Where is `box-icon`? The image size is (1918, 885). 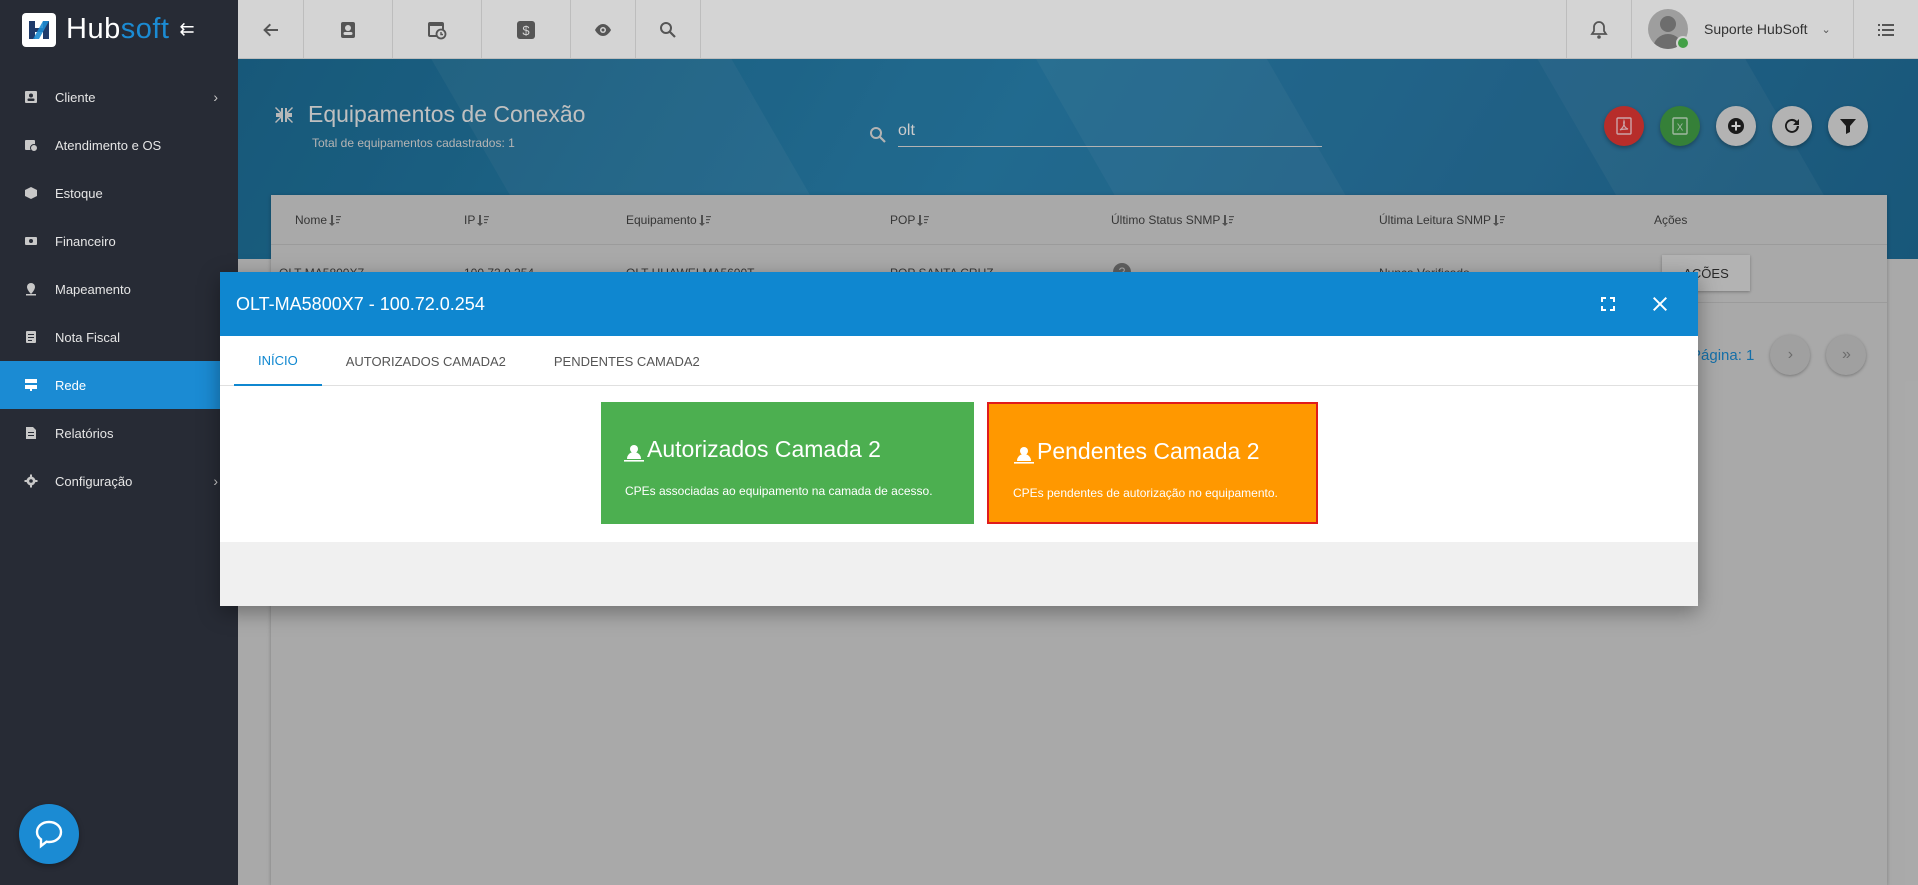 box-icon is located at coordinates (31, 193).